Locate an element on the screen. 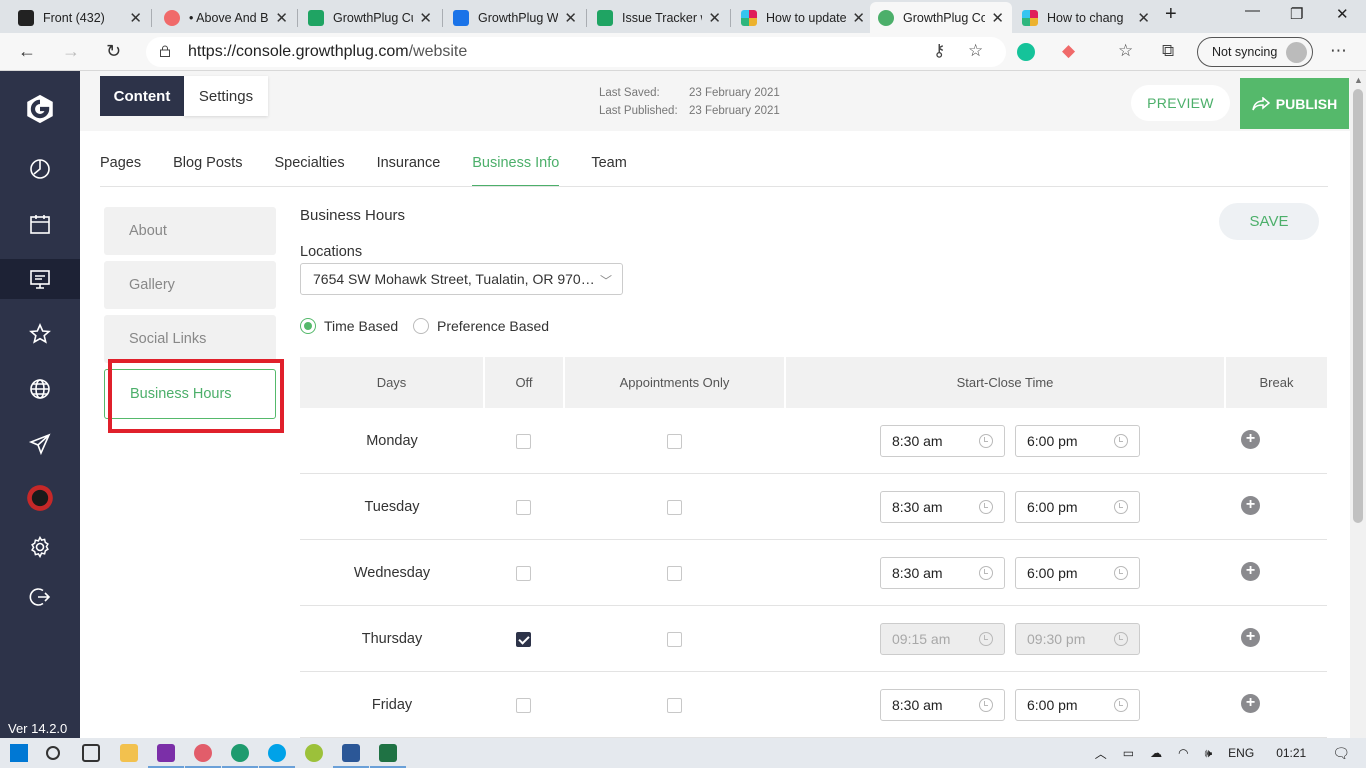 This screenshot has height=768, width=1366. skype-icon is located at coordinates (277, 756).